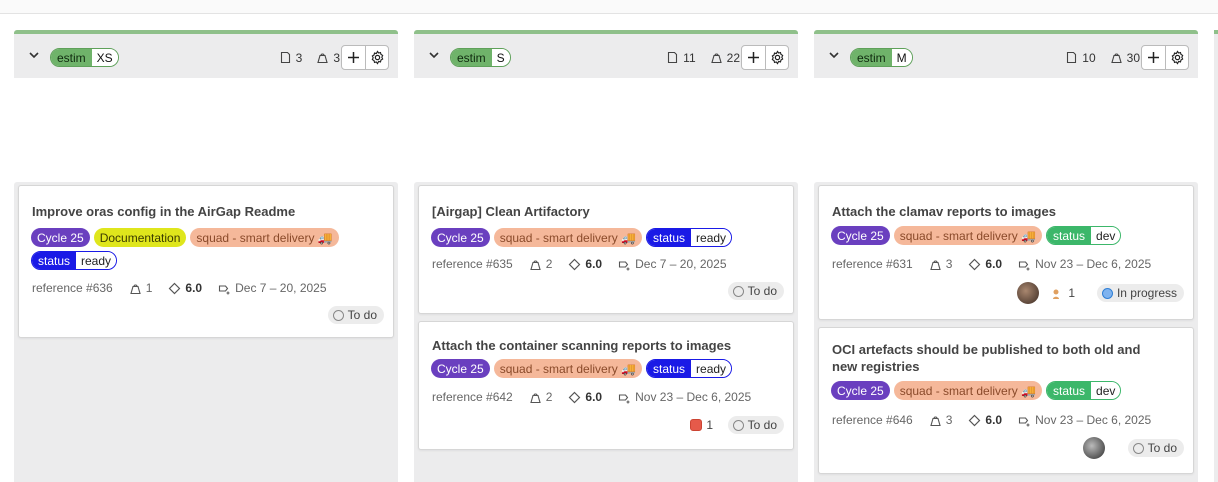 This screenshot has height=482, width=1218. Describe the element at coordinates (681, 264) in the screenshot. I see `card-dates: Dec 7 – 20, 2025` at that location.